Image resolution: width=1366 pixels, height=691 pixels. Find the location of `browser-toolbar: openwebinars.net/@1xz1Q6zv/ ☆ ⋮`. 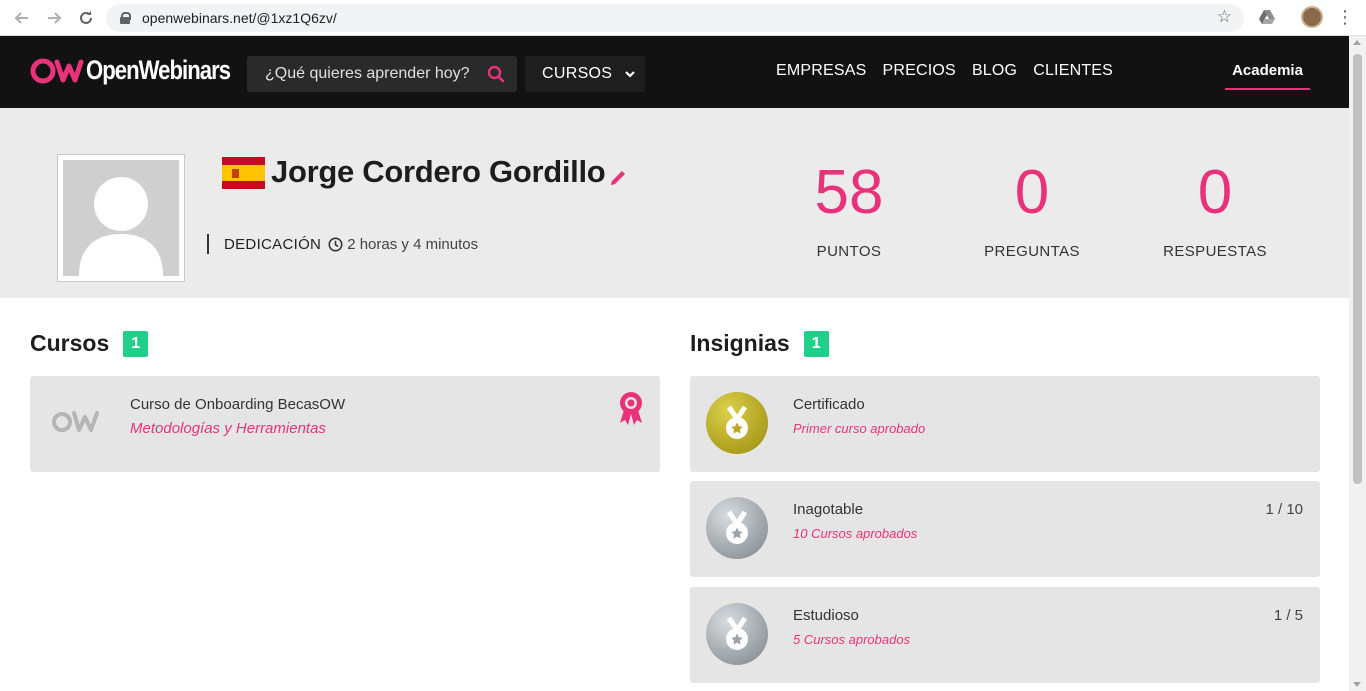

browser-toolbar: openwebinars.net/@1xz1Q6zv/ ☆ ⋮ is located at coordinates (683, 18).